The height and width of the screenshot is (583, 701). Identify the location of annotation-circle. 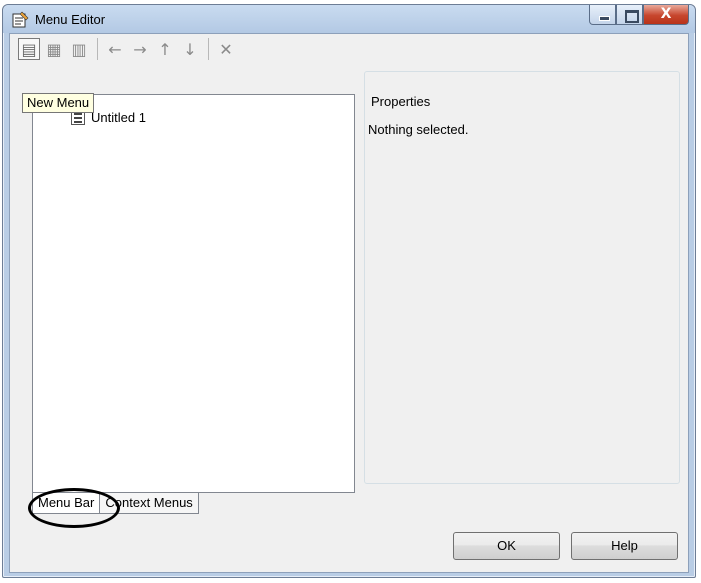
(74, 508).